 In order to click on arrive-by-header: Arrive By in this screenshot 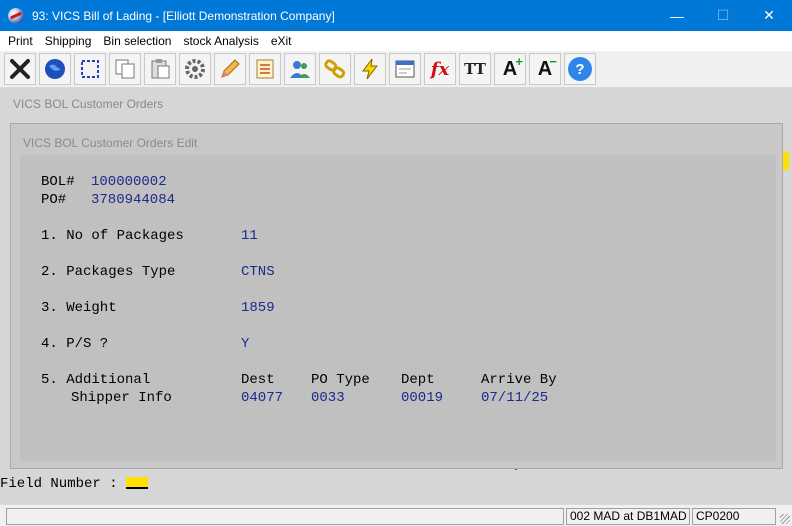, I will do `click(519, 380)`.